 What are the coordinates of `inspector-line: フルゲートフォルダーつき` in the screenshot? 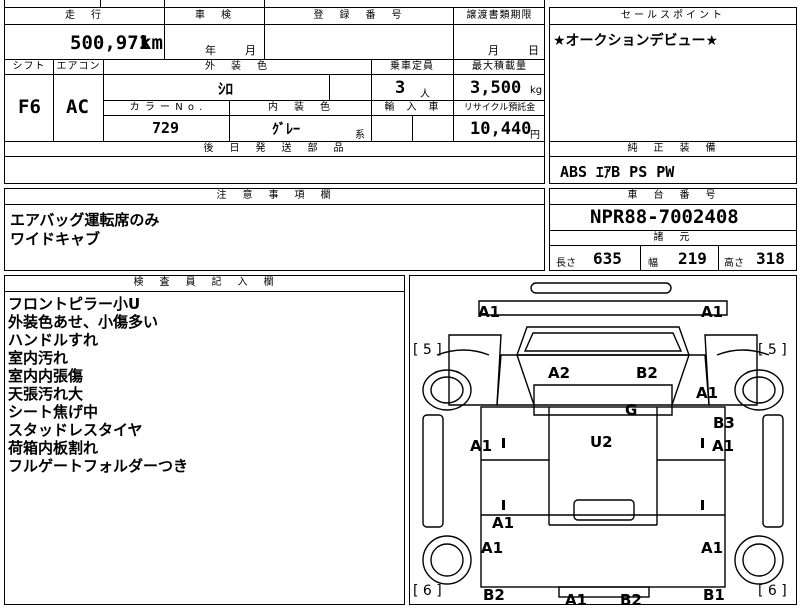 It's located at (98, 466).